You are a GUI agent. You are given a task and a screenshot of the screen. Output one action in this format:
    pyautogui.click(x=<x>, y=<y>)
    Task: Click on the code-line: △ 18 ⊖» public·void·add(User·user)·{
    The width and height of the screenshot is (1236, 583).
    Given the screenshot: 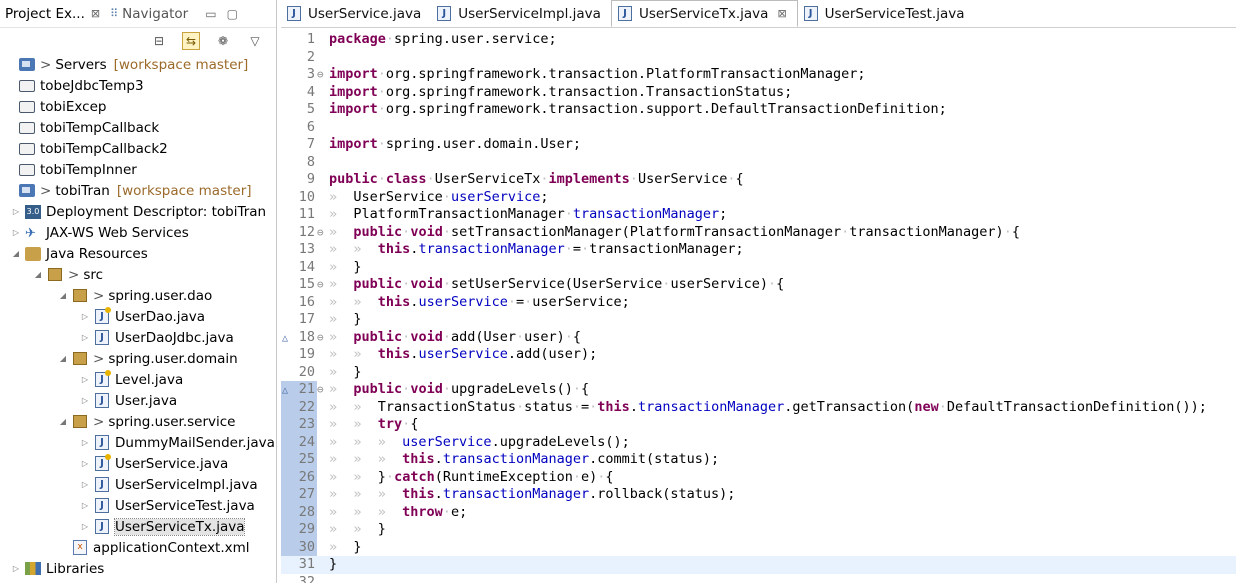 What is the action you would take?
    pyautogui.click(x=758, y=338)
    